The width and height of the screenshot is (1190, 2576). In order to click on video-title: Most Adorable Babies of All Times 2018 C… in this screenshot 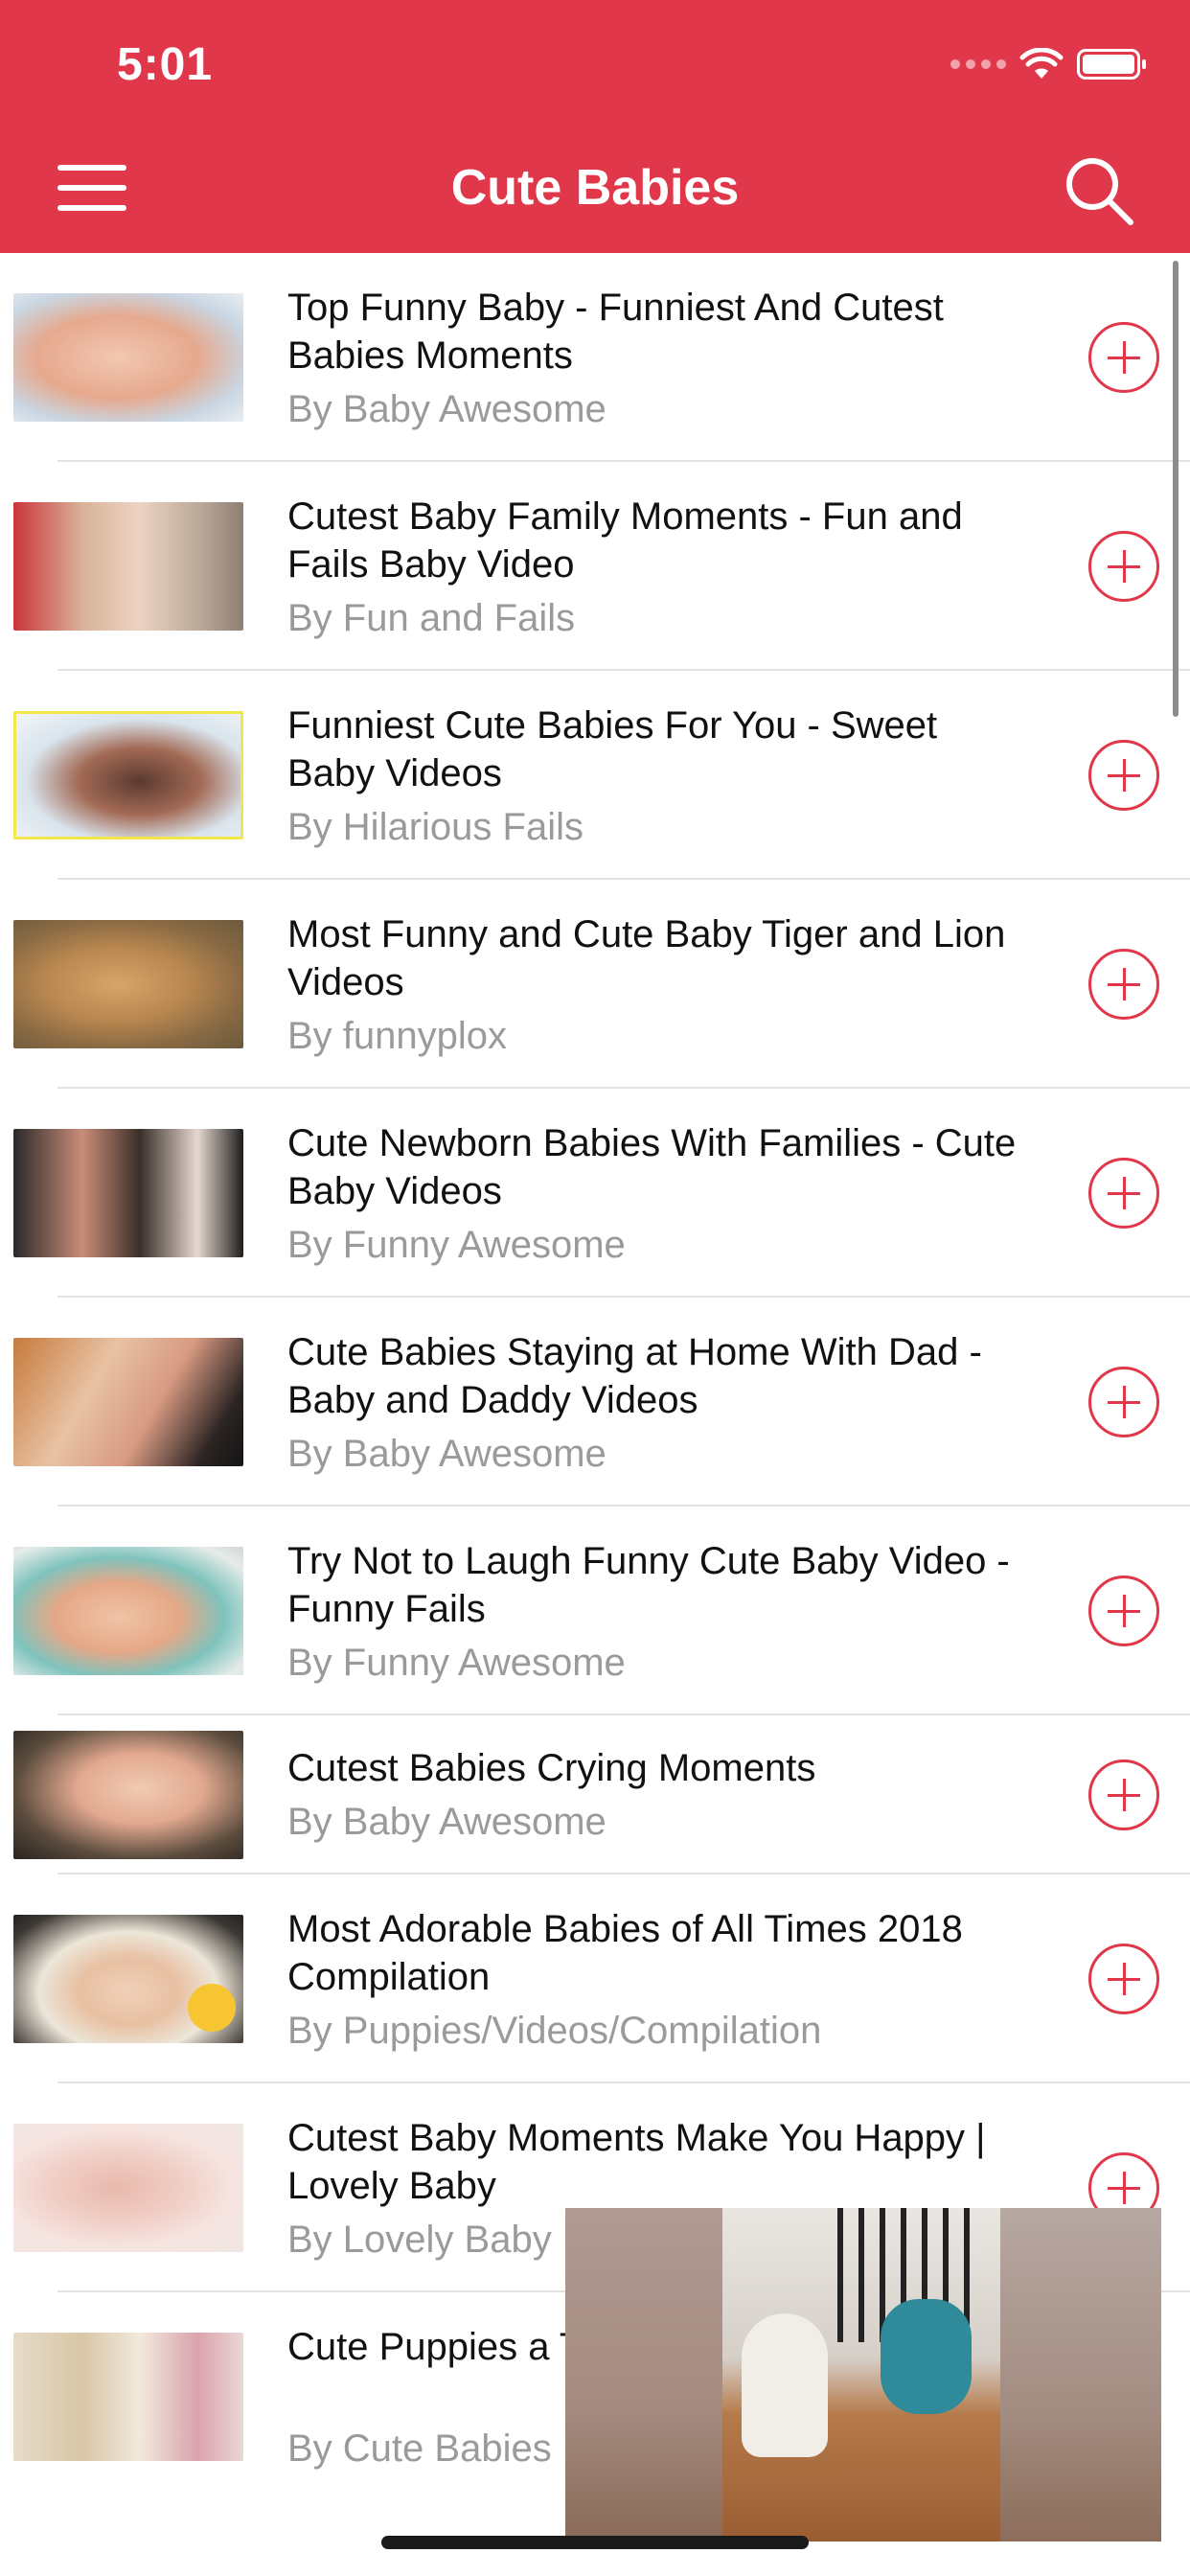, I will do `click(661, 1953)`.